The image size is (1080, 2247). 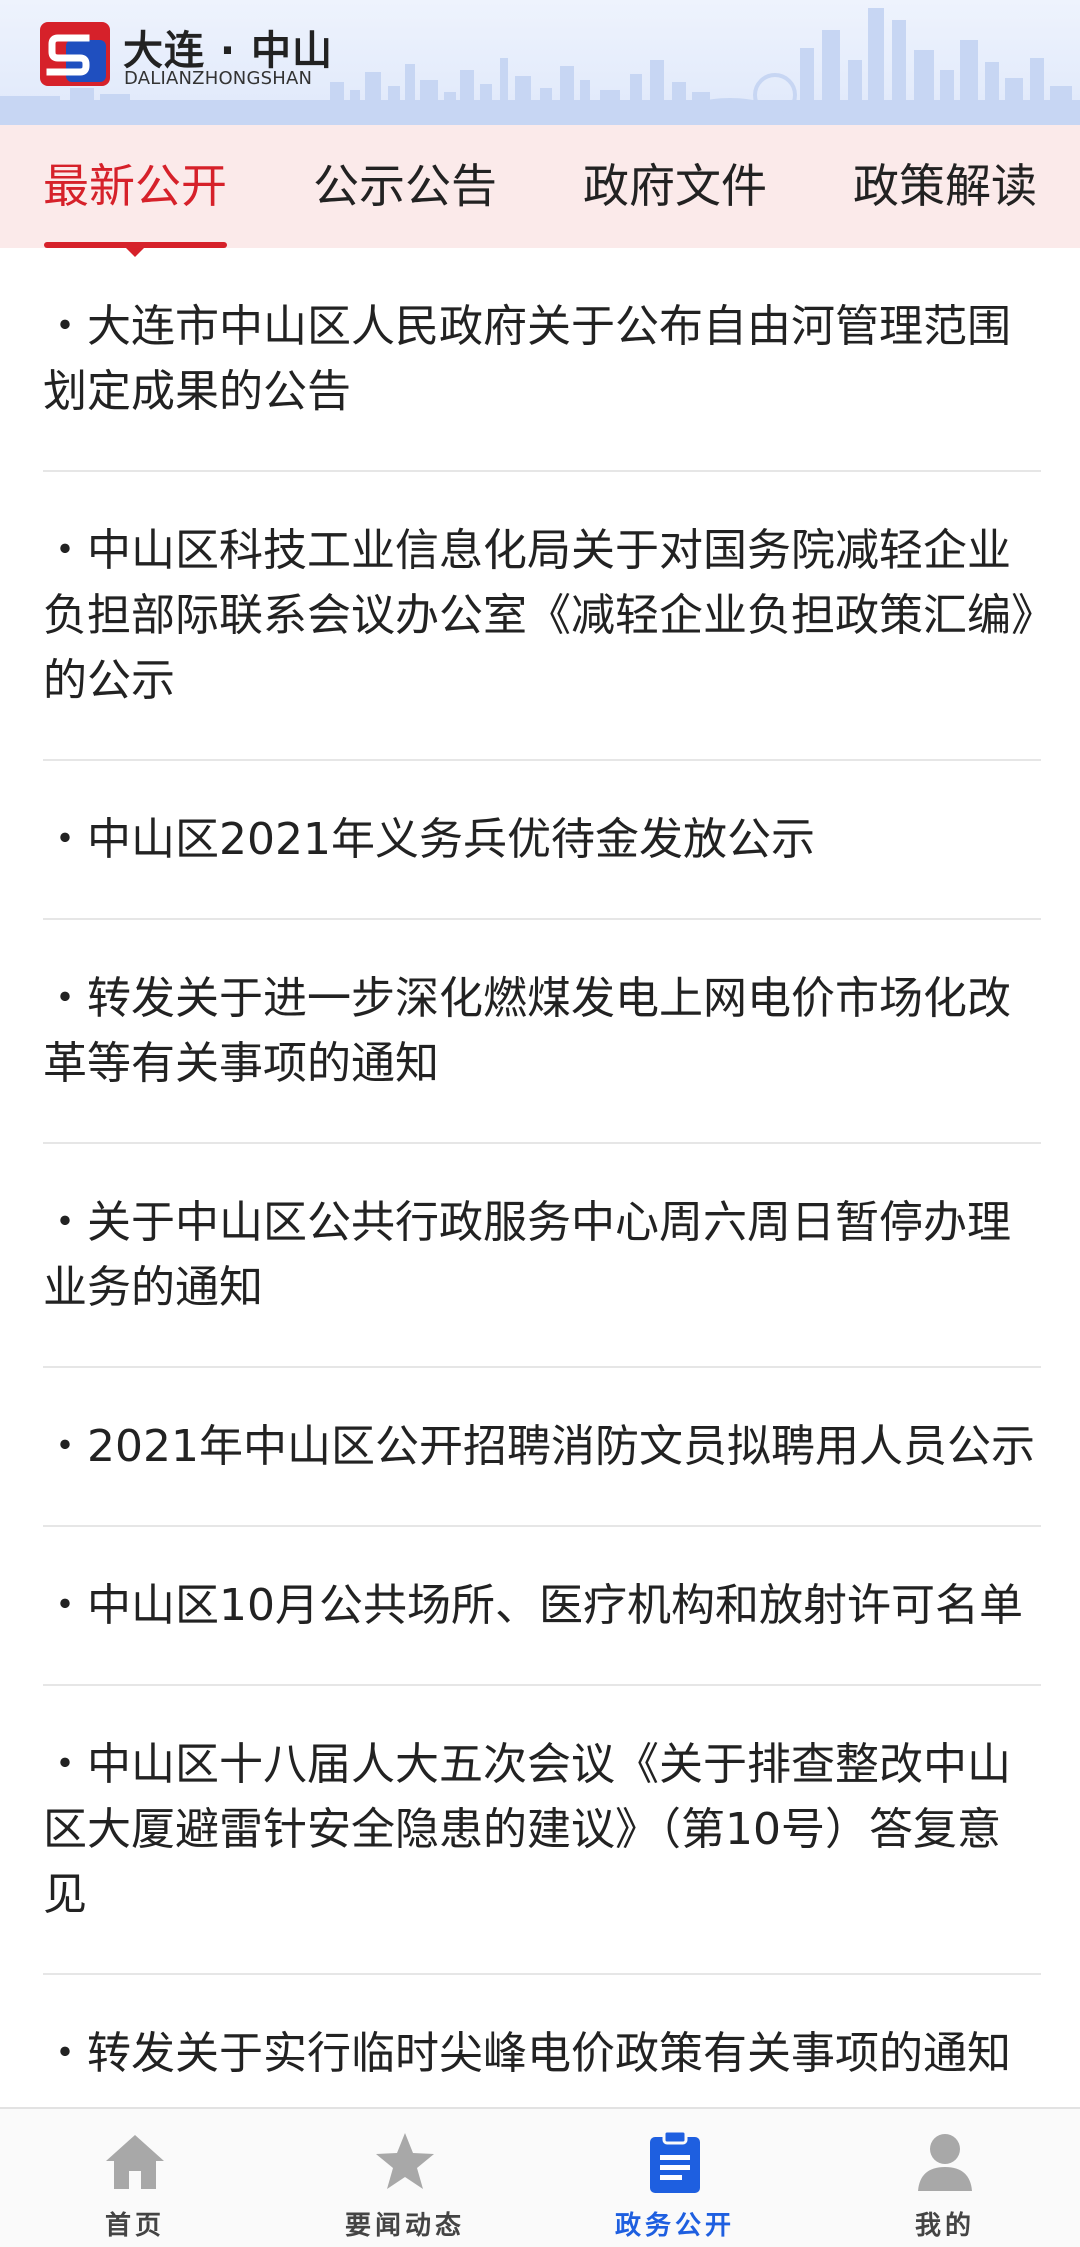 What do you see at coordinates (134, 2226) in the screenshot?
I see `nav-home-label: 首页` at bounding box center [134, 2226].